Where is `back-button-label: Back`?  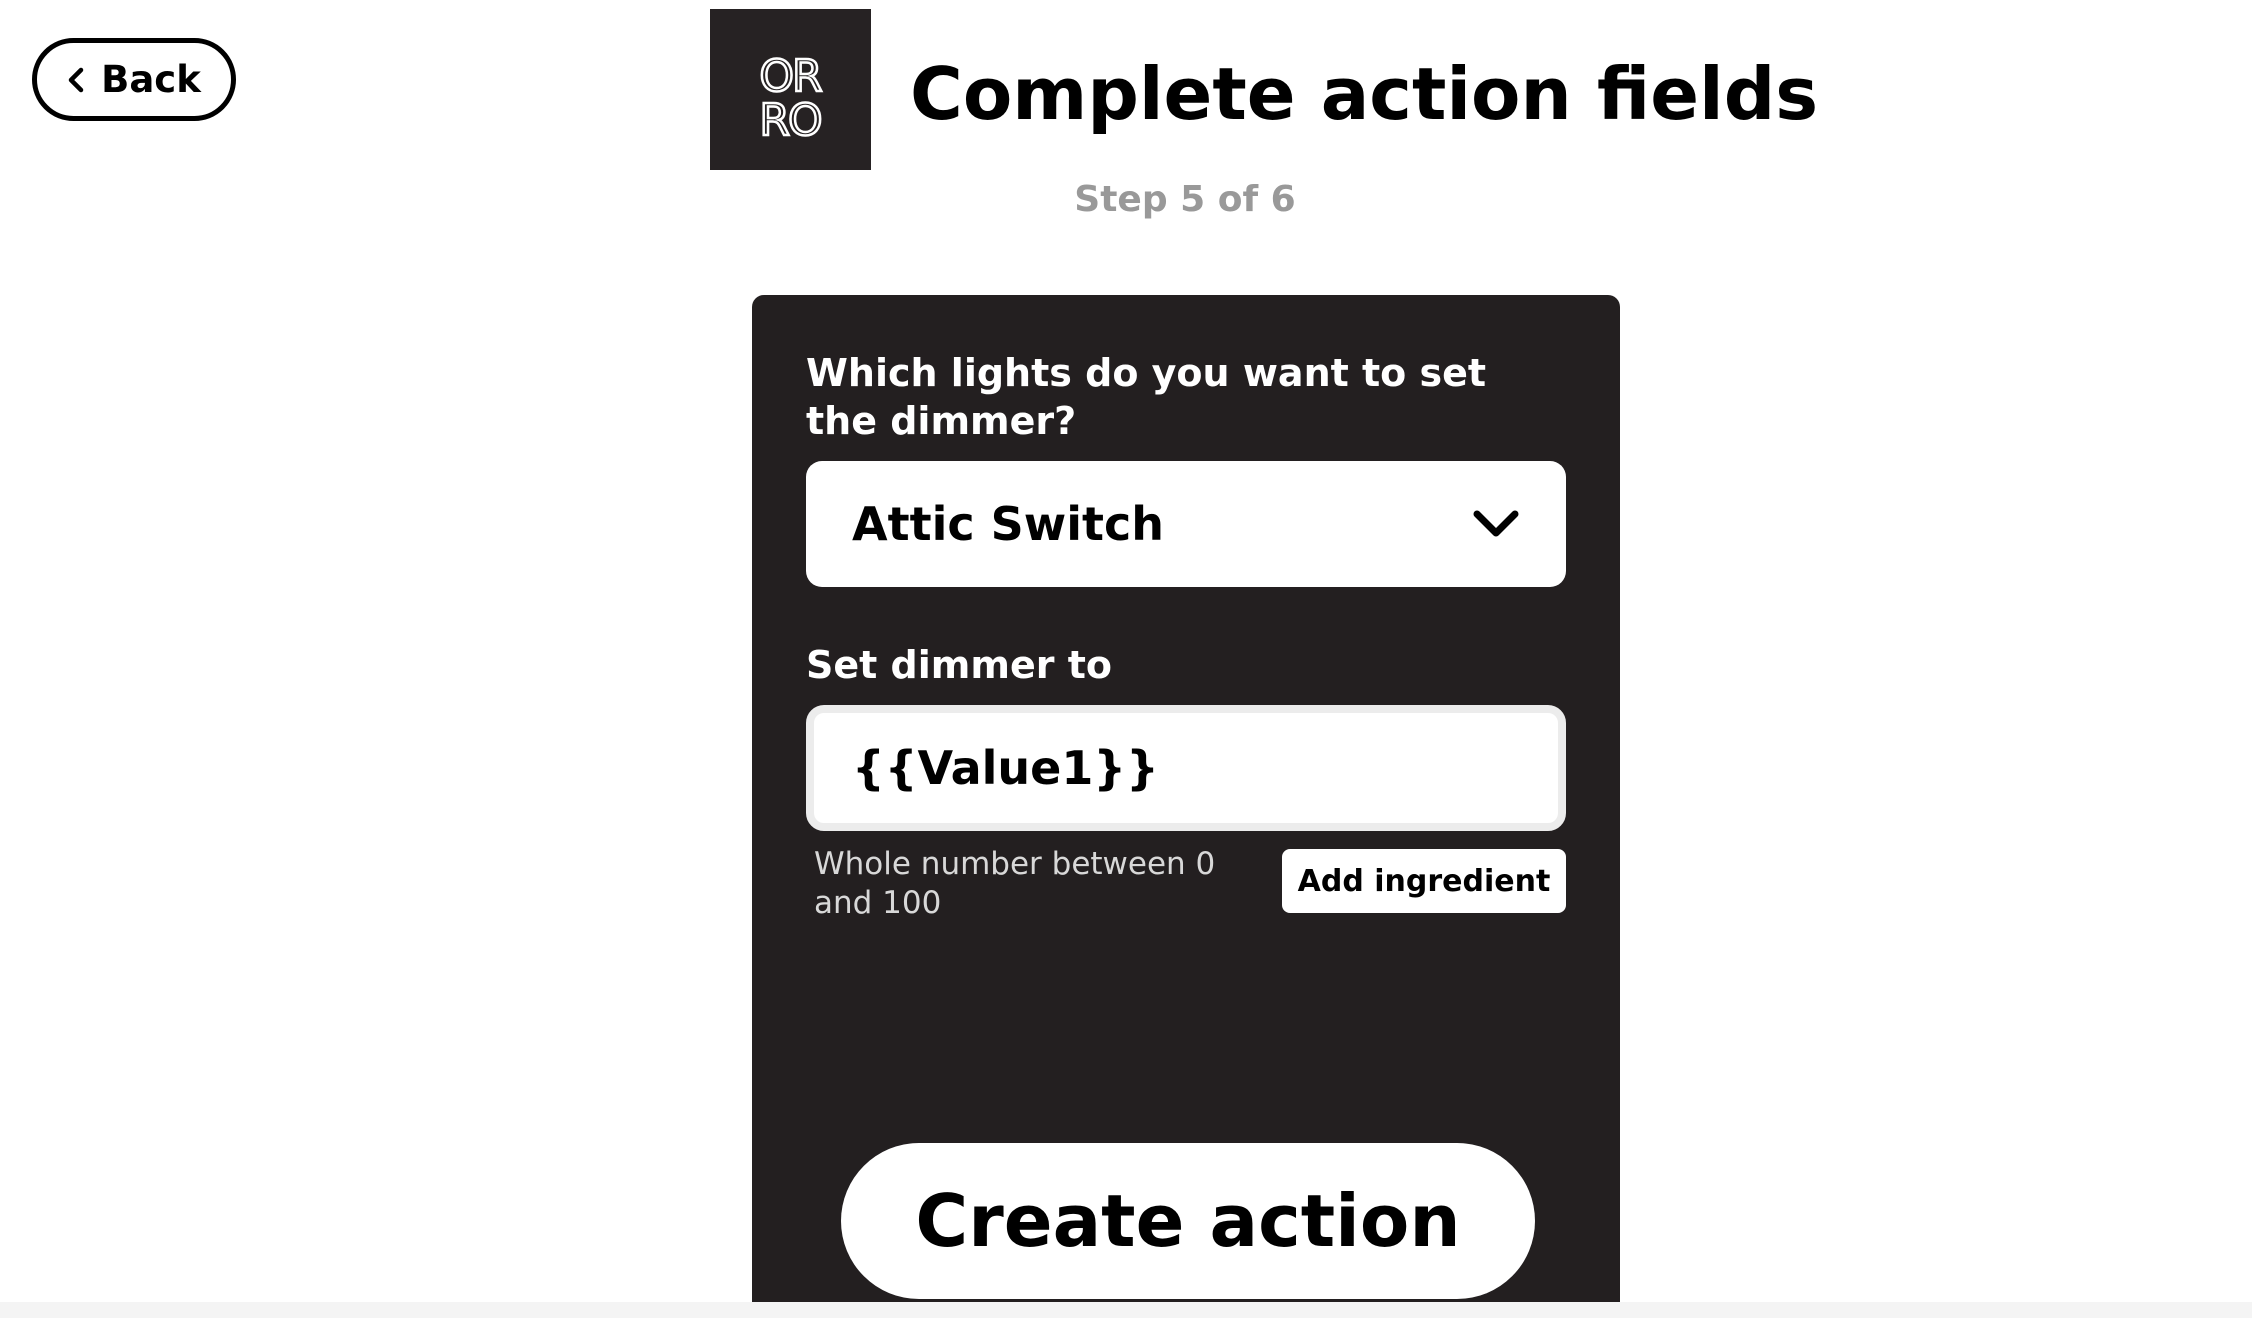 back-button-label: Back is located at coordinates (151, 79).